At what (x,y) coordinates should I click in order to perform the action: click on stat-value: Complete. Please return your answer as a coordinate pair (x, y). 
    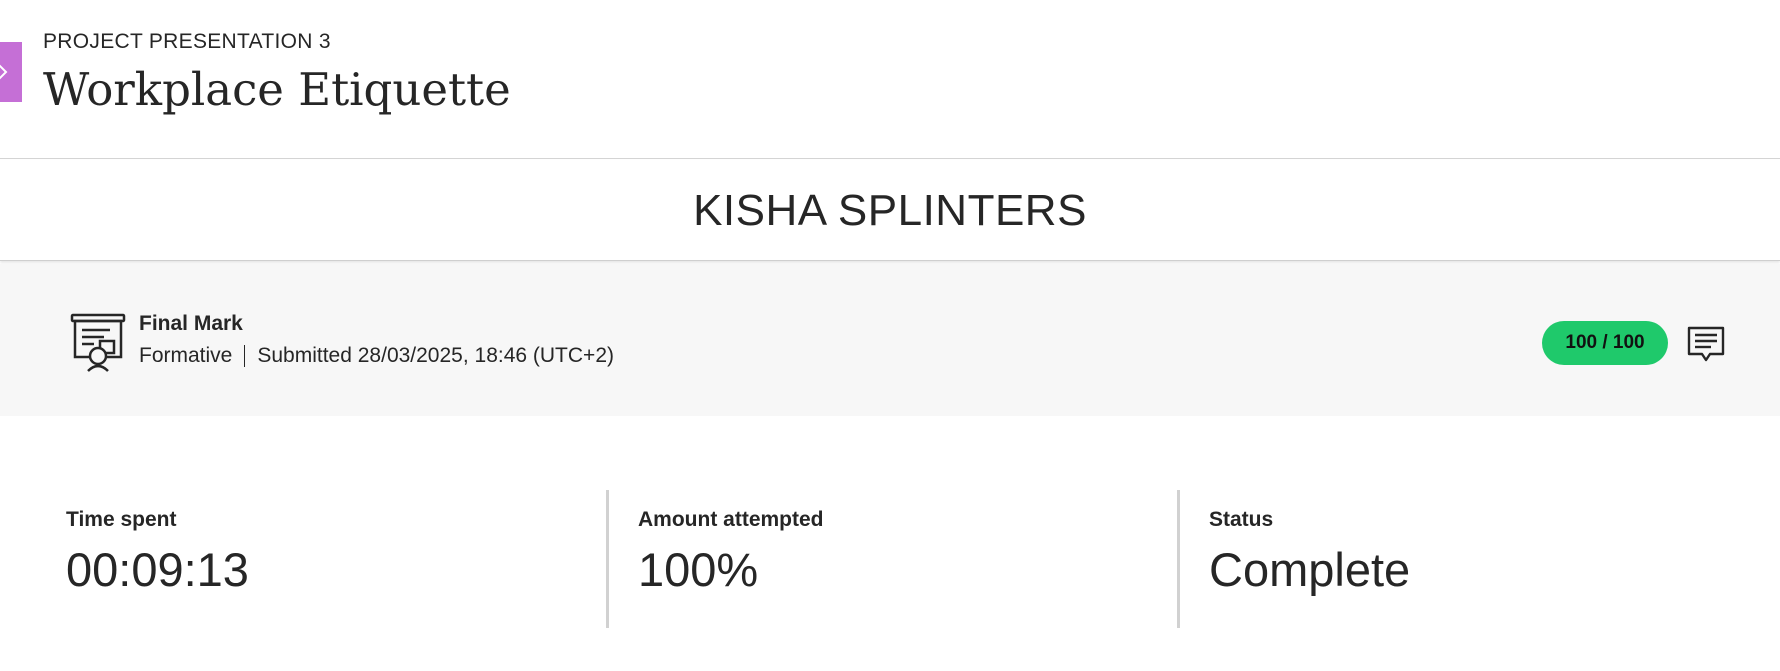
    Looking at the image, I should click on (1310, 569).